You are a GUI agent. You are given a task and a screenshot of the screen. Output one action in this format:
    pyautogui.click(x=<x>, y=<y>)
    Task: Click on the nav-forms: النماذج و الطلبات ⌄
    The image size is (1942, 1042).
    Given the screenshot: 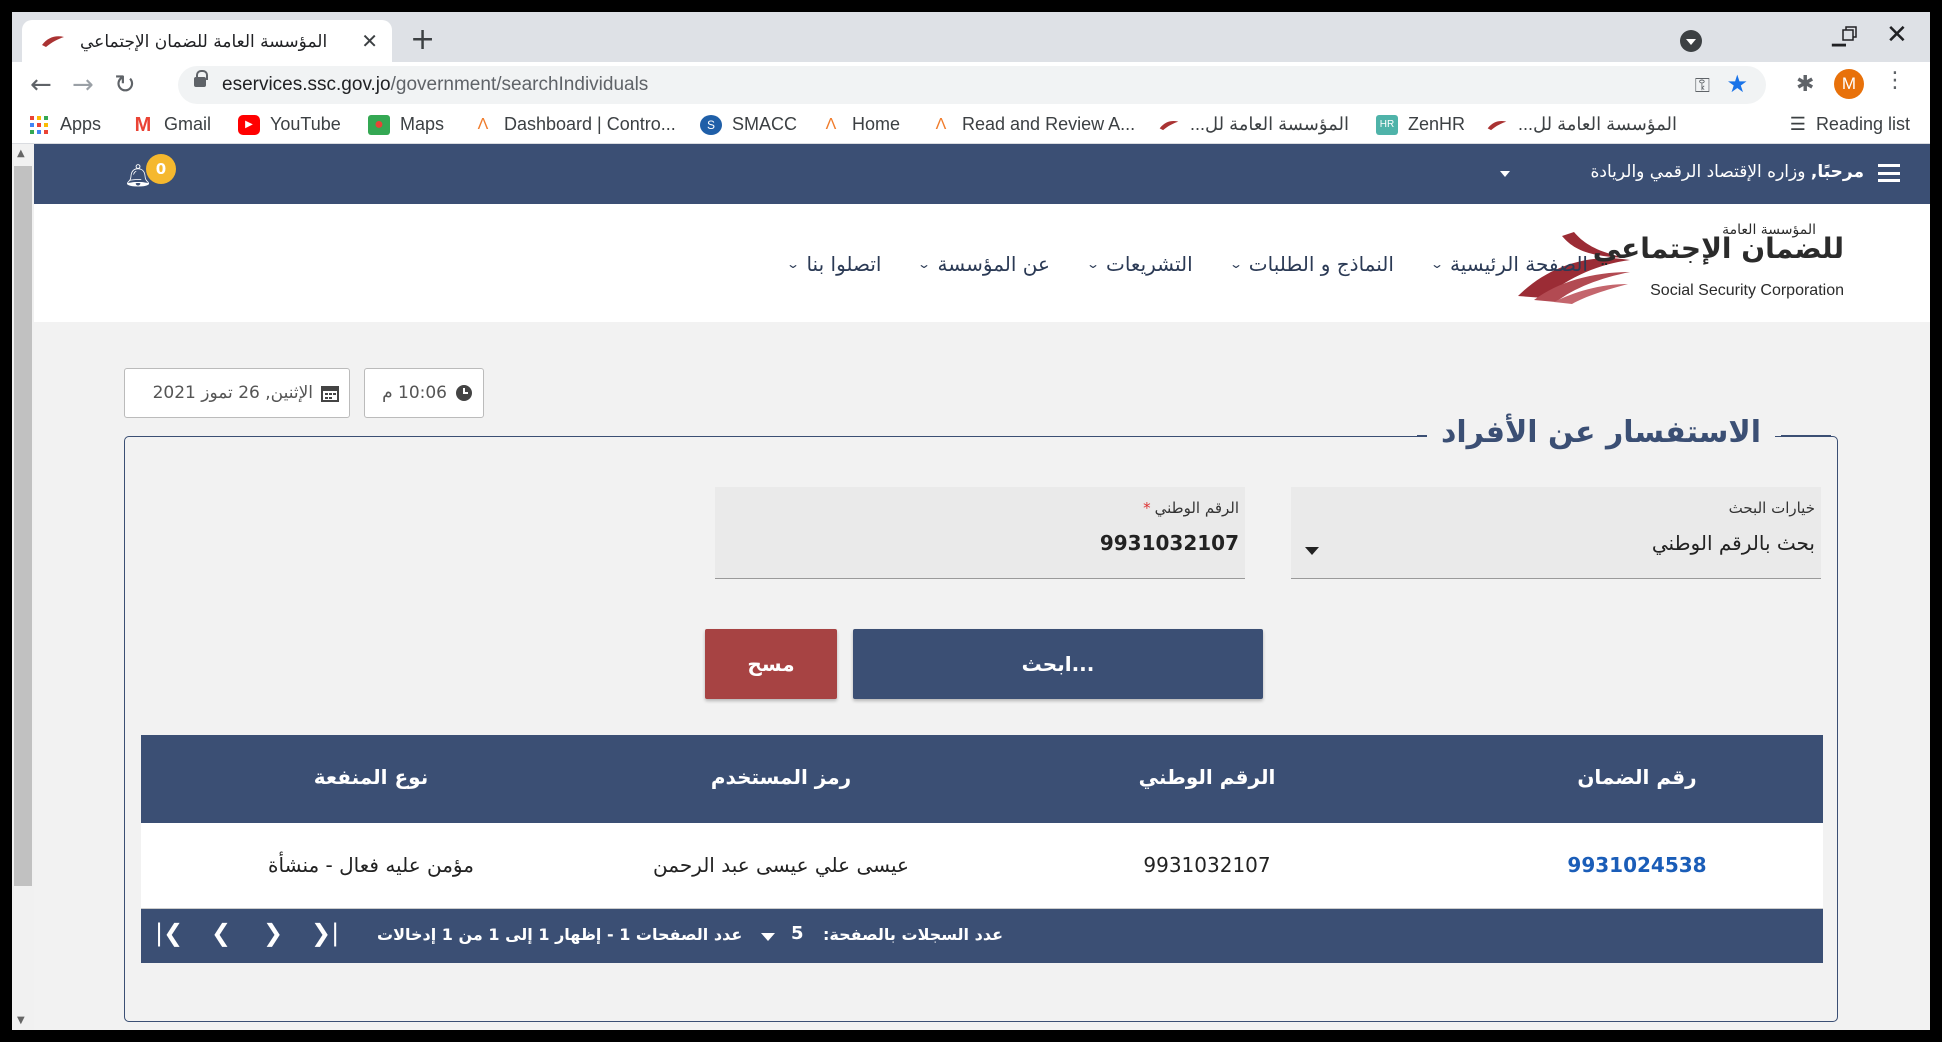 What is the action you would take?
    pyautogui.click(x=1311, y=264)
    